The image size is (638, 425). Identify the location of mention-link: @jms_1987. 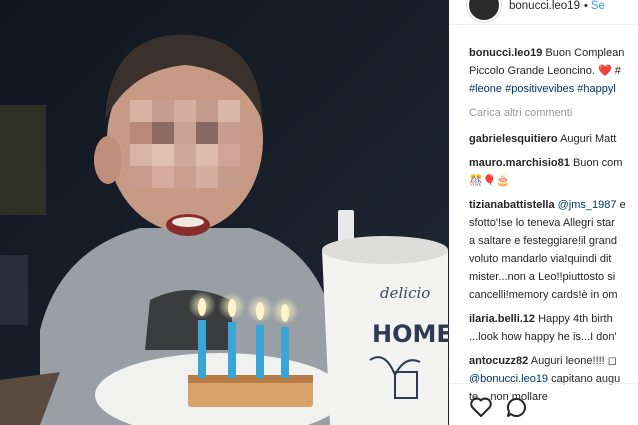
(587, 205).